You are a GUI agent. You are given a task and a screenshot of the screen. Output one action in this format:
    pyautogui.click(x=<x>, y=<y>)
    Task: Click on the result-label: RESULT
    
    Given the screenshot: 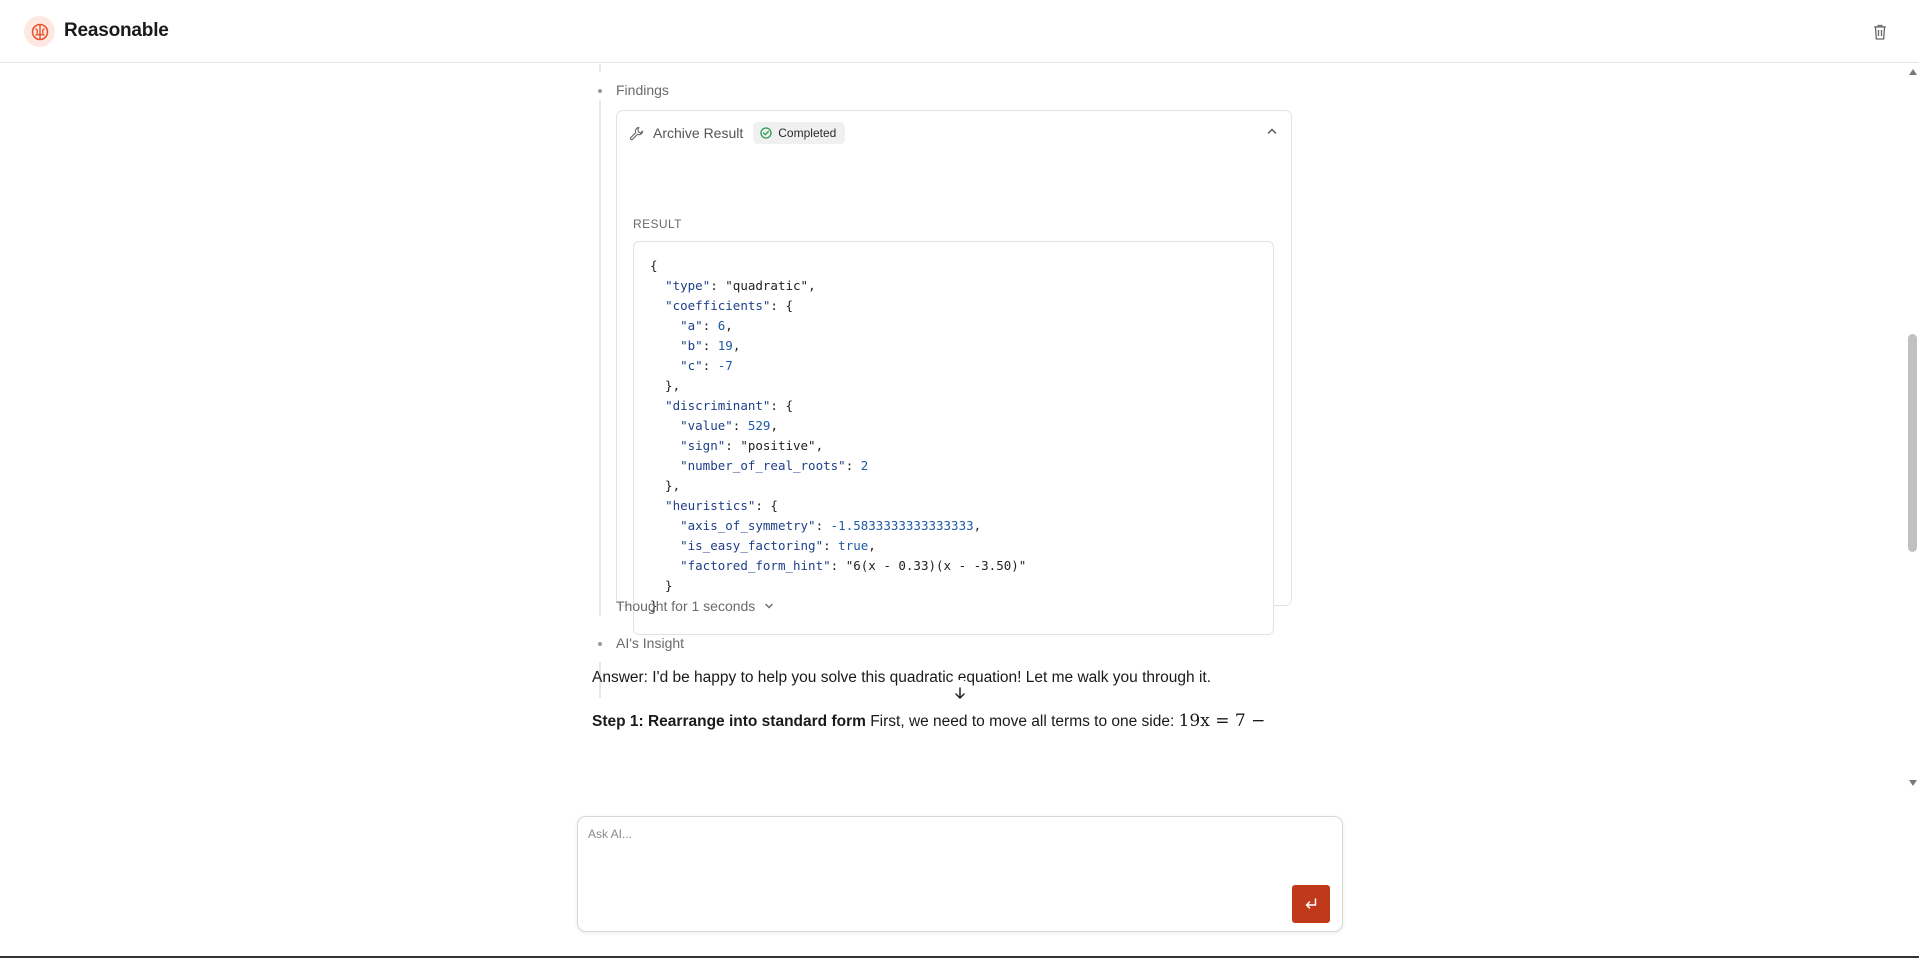 What is the action you would take?
    pyautogui.click(x=657, y=224)
    